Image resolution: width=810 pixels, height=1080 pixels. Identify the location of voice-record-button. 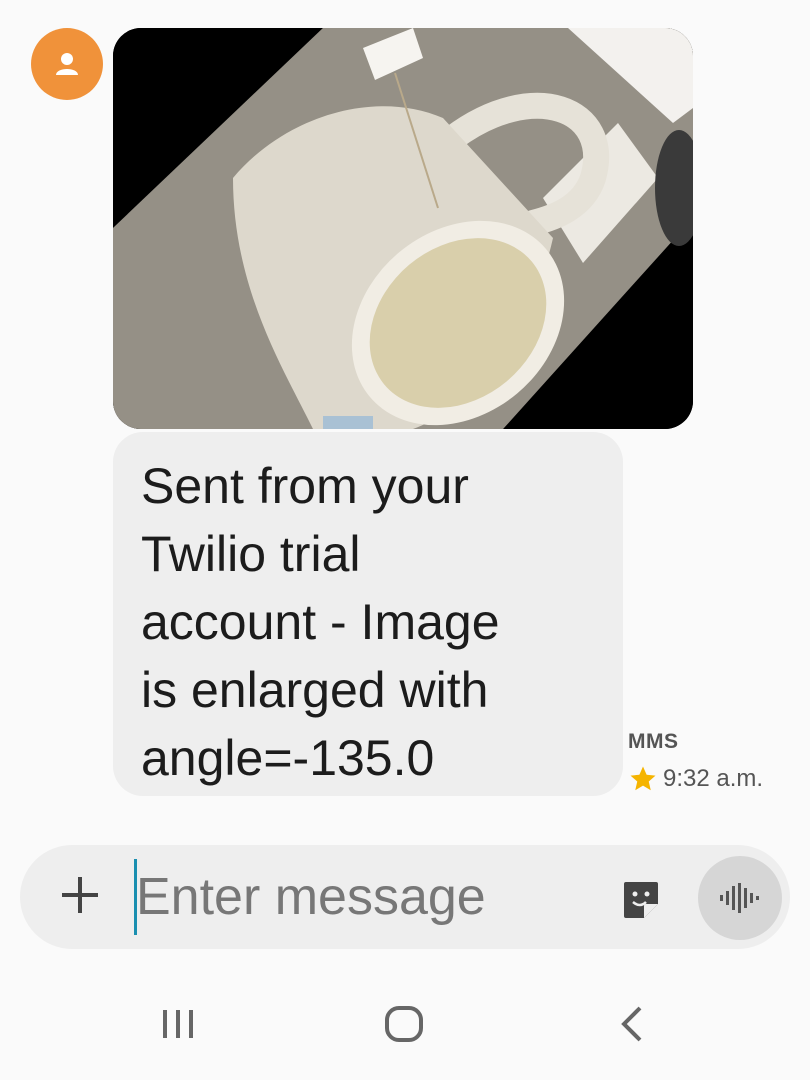
(740, 898).